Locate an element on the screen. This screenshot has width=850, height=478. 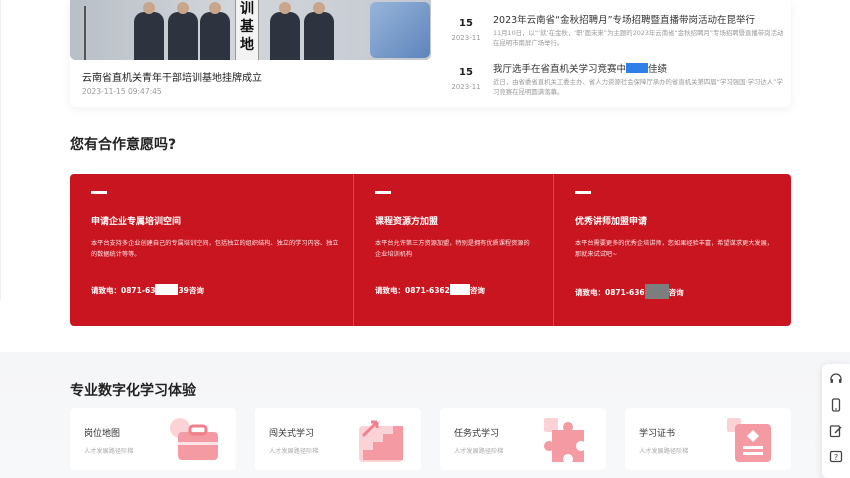
mobile-icon is located at coordinates (836, 405).